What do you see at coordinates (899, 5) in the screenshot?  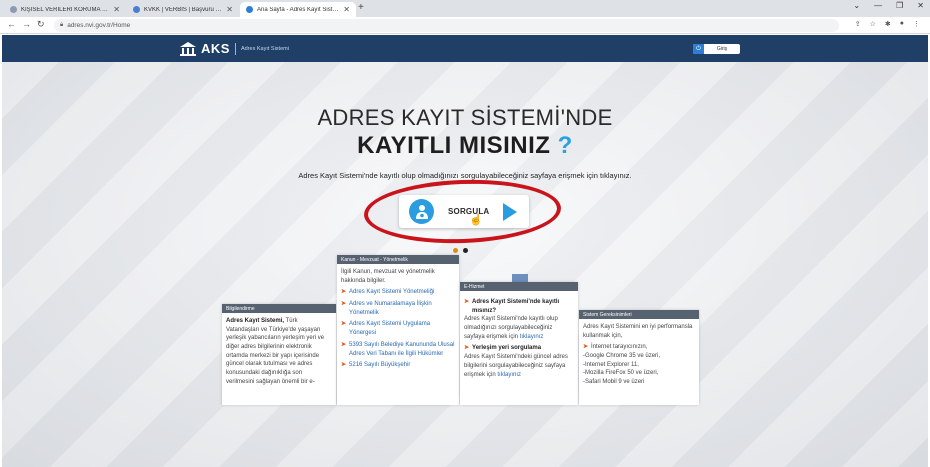 I see `maximize-icon: ❐` at bounding box center [899, 5].